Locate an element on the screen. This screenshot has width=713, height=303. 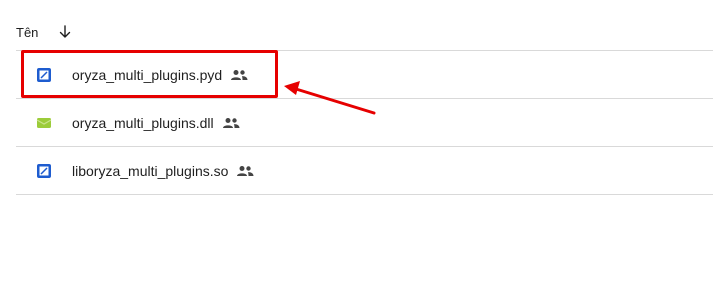
file-name: liboryza_multi_plugins.so is located at coordinates (163, 171).